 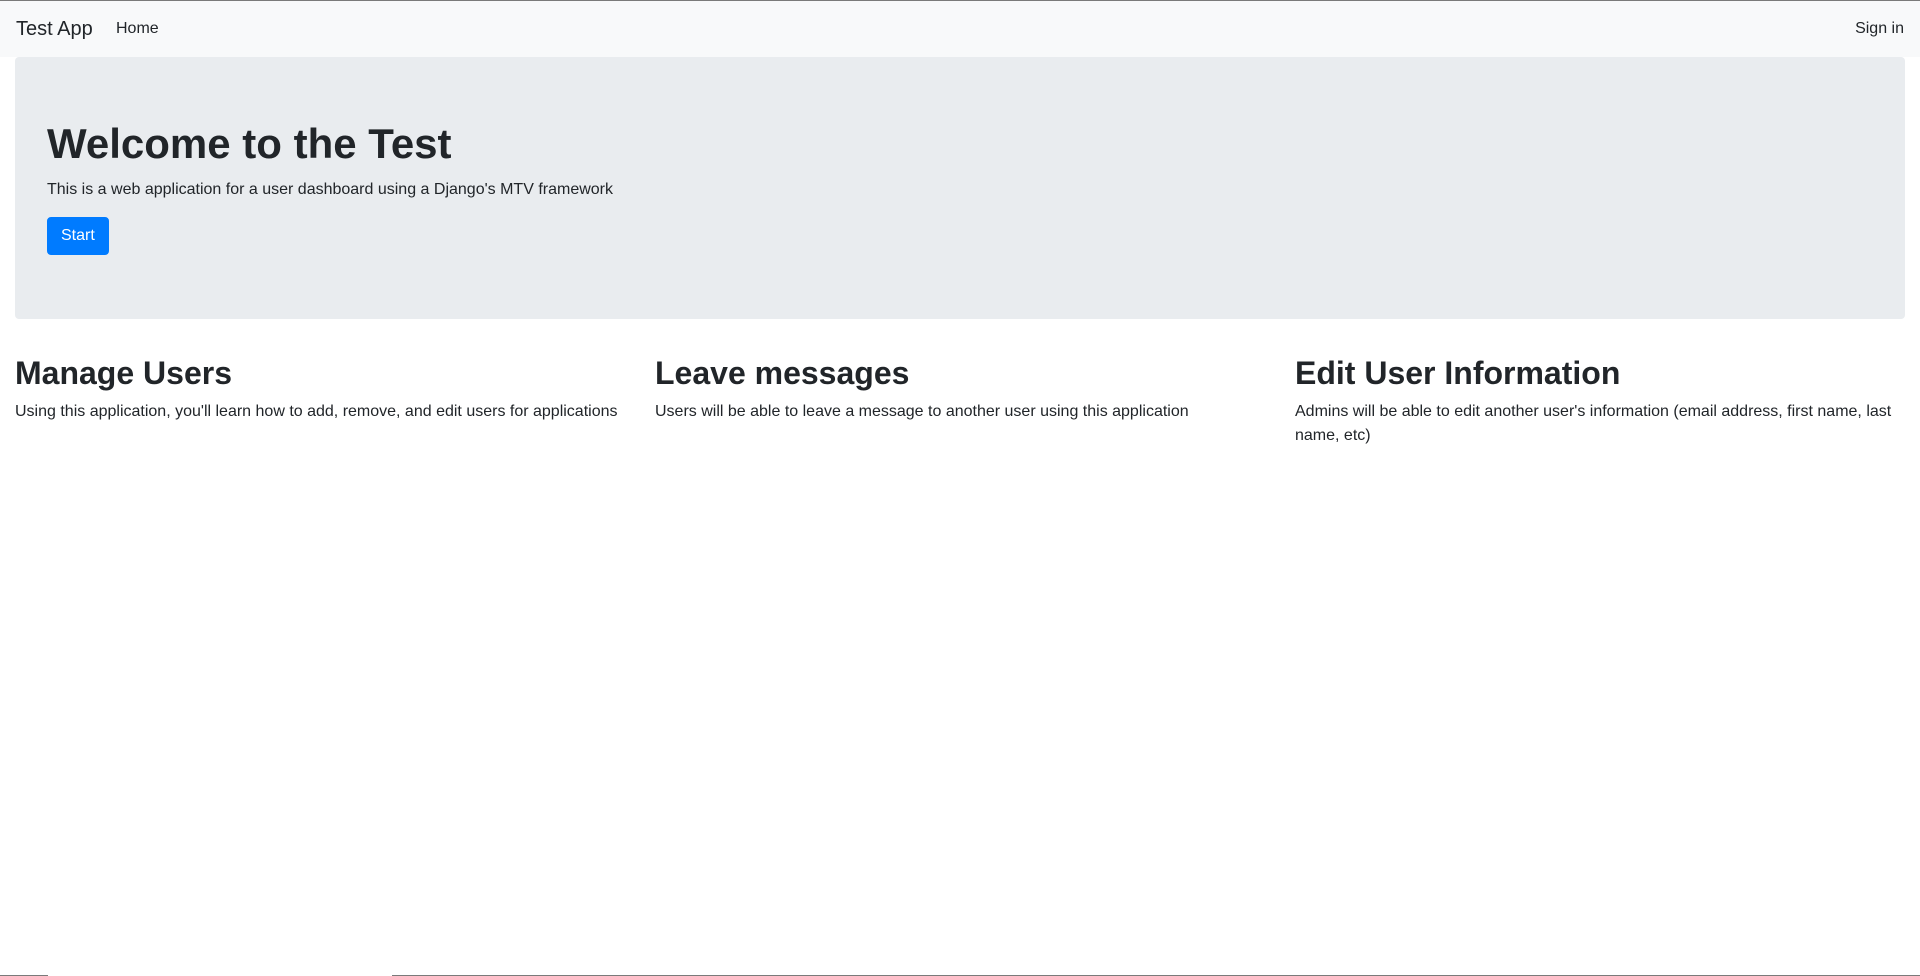 I want to click on navbar-brand: Test App, so click(x=54, y=29).